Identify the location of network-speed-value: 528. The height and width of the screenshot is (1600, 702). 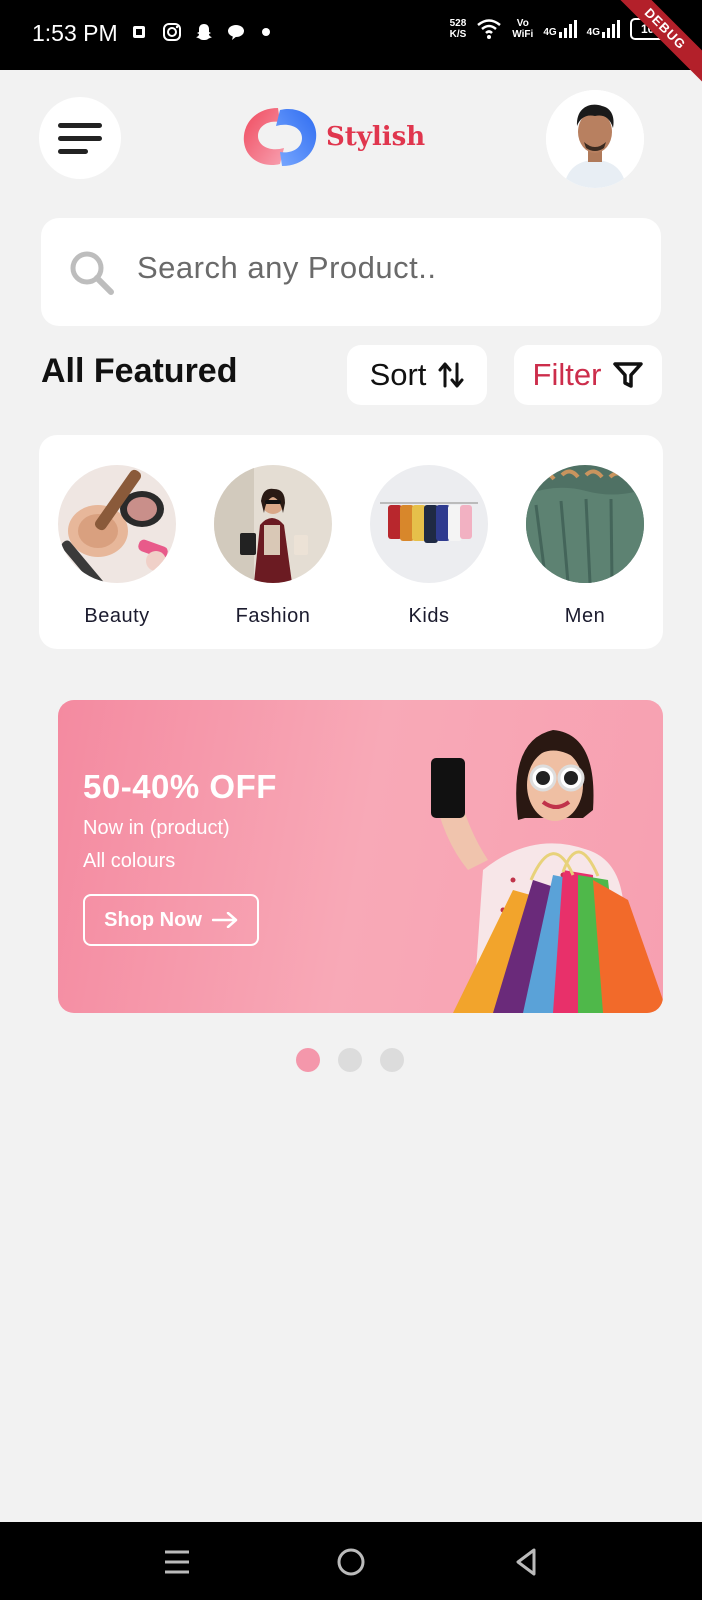
(458, 23).